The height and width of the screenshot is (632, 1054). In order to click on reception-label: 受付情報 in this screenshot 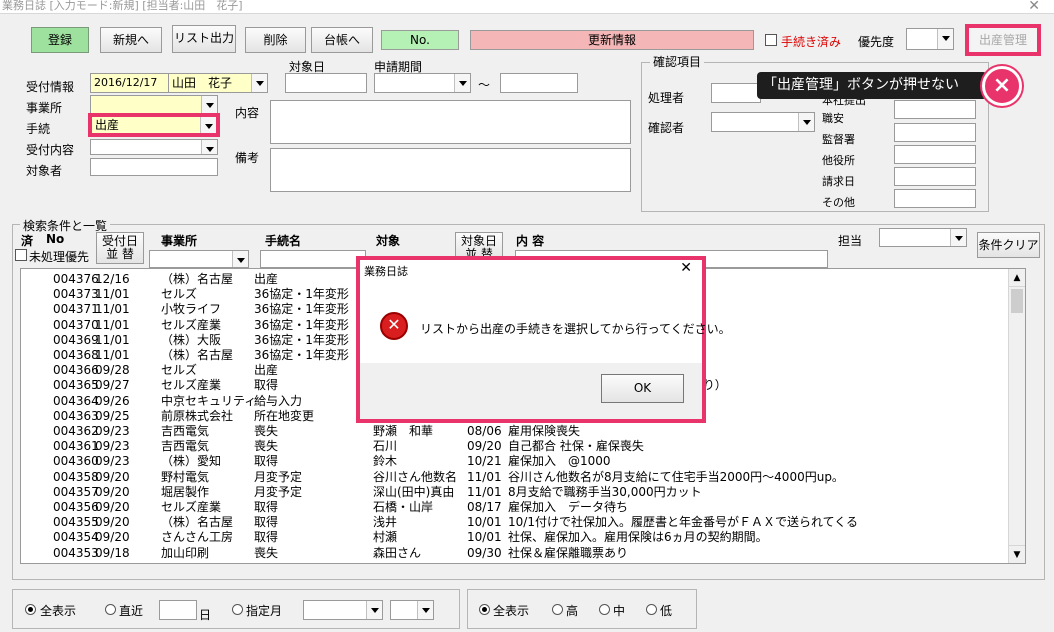, I will do `click(50, 87)`.